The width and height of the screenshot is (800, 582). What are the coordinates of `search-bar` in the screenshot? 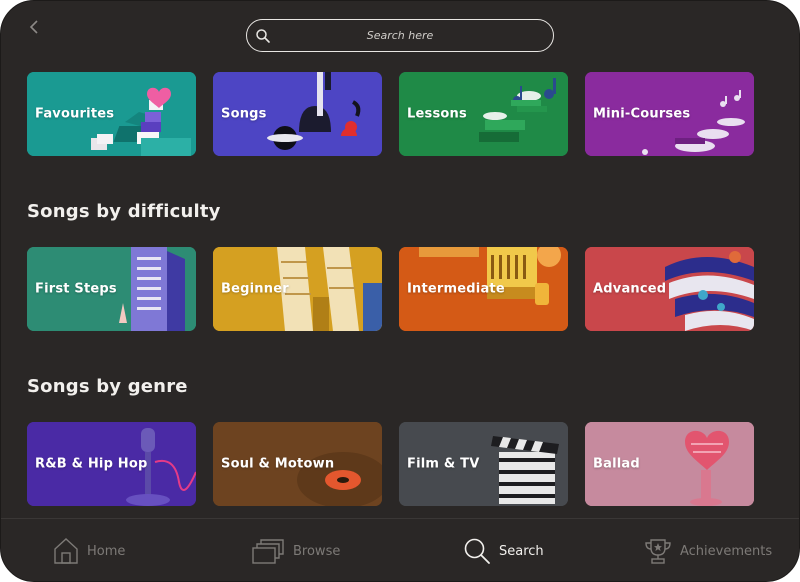 It's located at (400, 35).